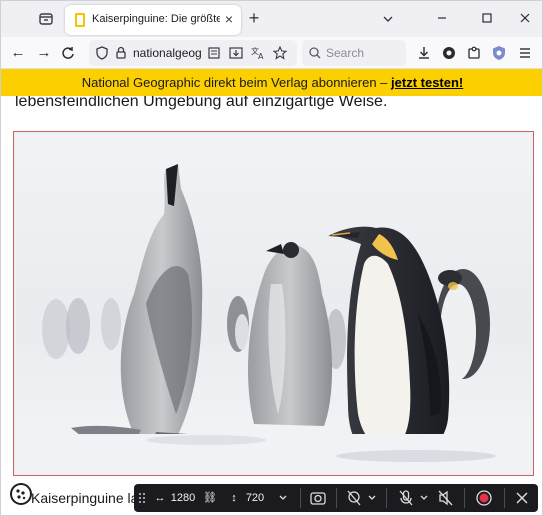 This screenshot has width=543, height=516. Describe the element at coordinates (183, 498) in the screenshot. I see `width-value: 1280` at that location.